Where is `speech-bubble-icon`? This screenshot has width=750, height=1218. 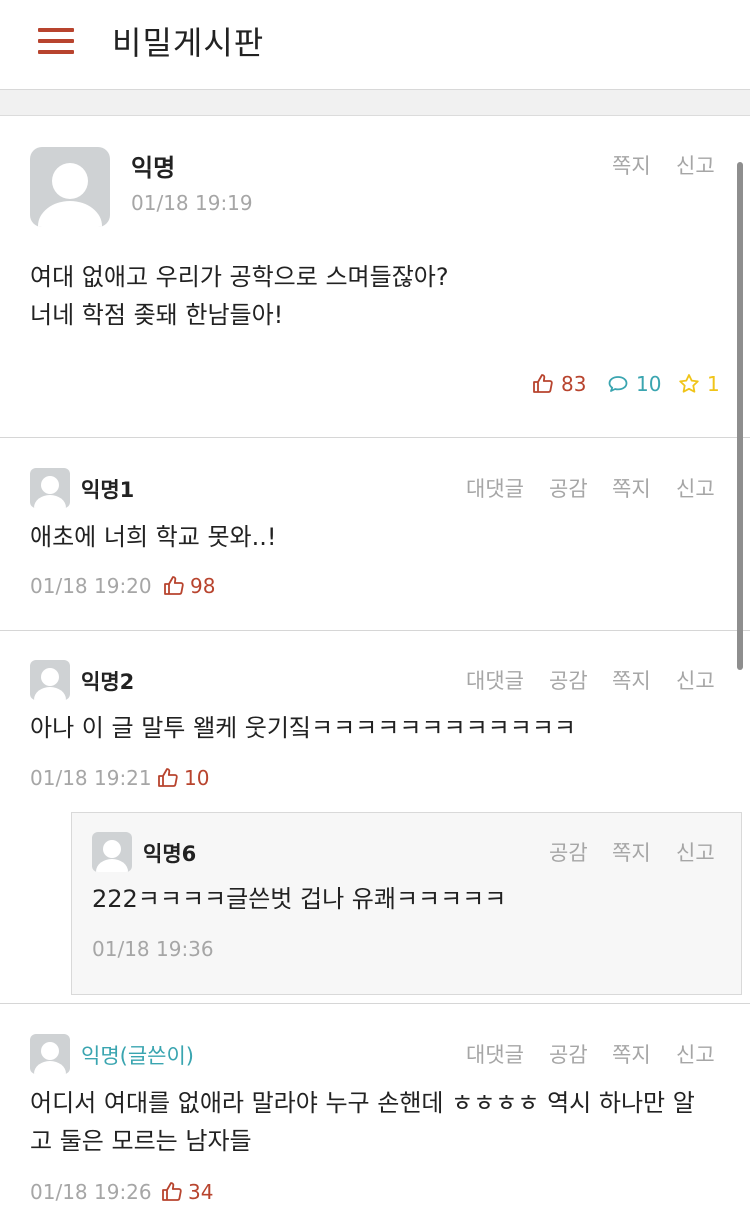
speech-bubble-icon is located at coordinates (618, 384).